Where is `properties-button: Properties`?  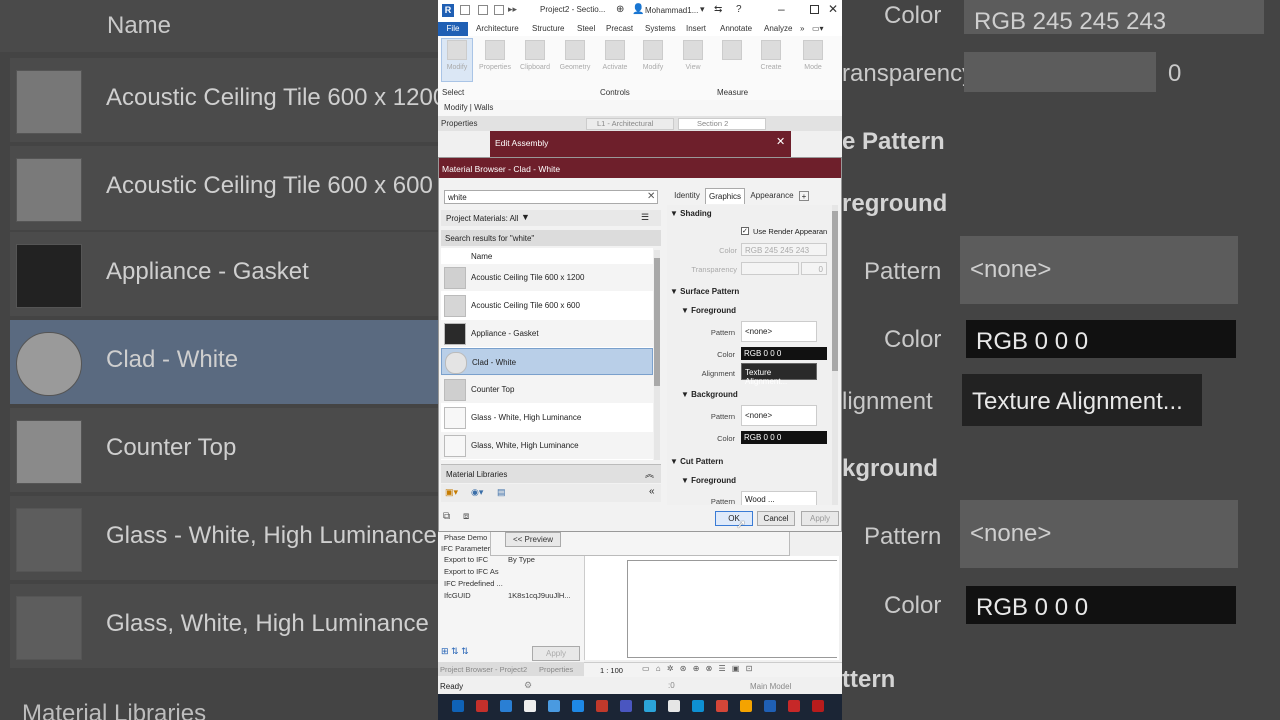 properties-button: Properties is located at coordinates (495, 58).